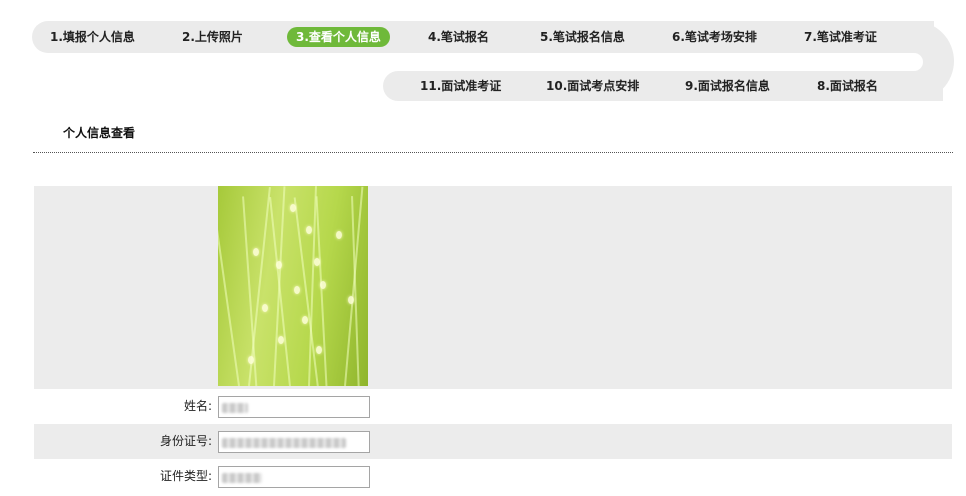 The width and height of the screenshot is (966, 496). Describe the element at coordinates (840, 37) in the screenshot. I see `step-written-admission-ticket: 7.笔试准考证` at that location.